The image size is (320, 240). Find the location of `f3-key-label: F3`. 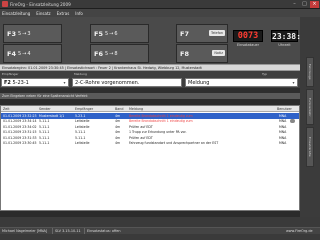

f3-key-label: F3 is located at coordinates (11, 33).